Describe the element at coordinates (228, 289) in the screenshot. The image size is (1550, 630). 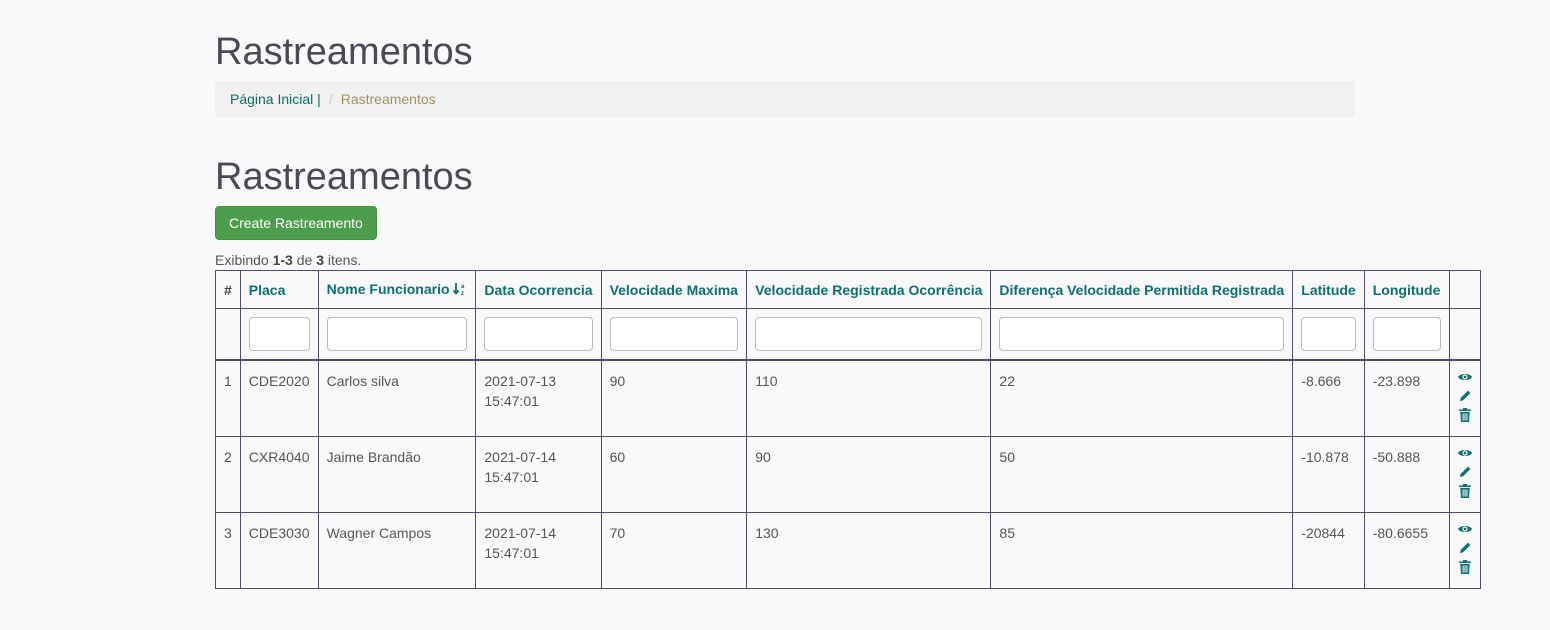
I see `column-header-number: #` at that location.